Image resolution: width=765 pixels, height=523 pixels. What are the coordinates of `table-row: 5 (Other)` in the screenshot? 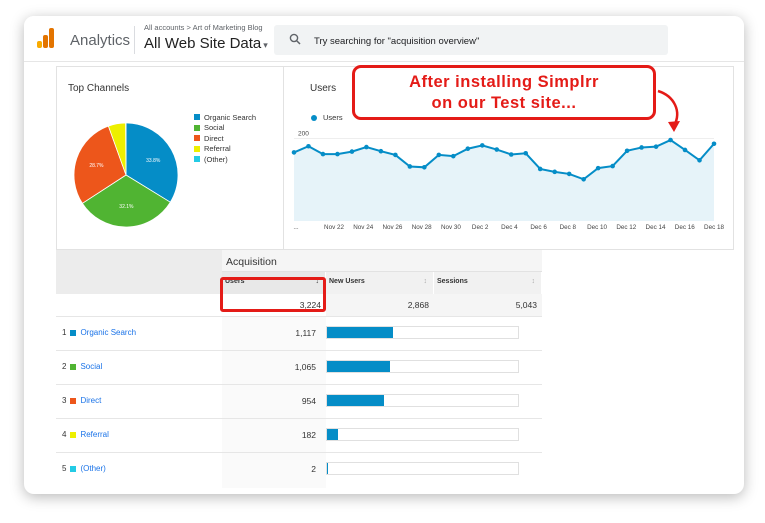 It's located at (84, 468).